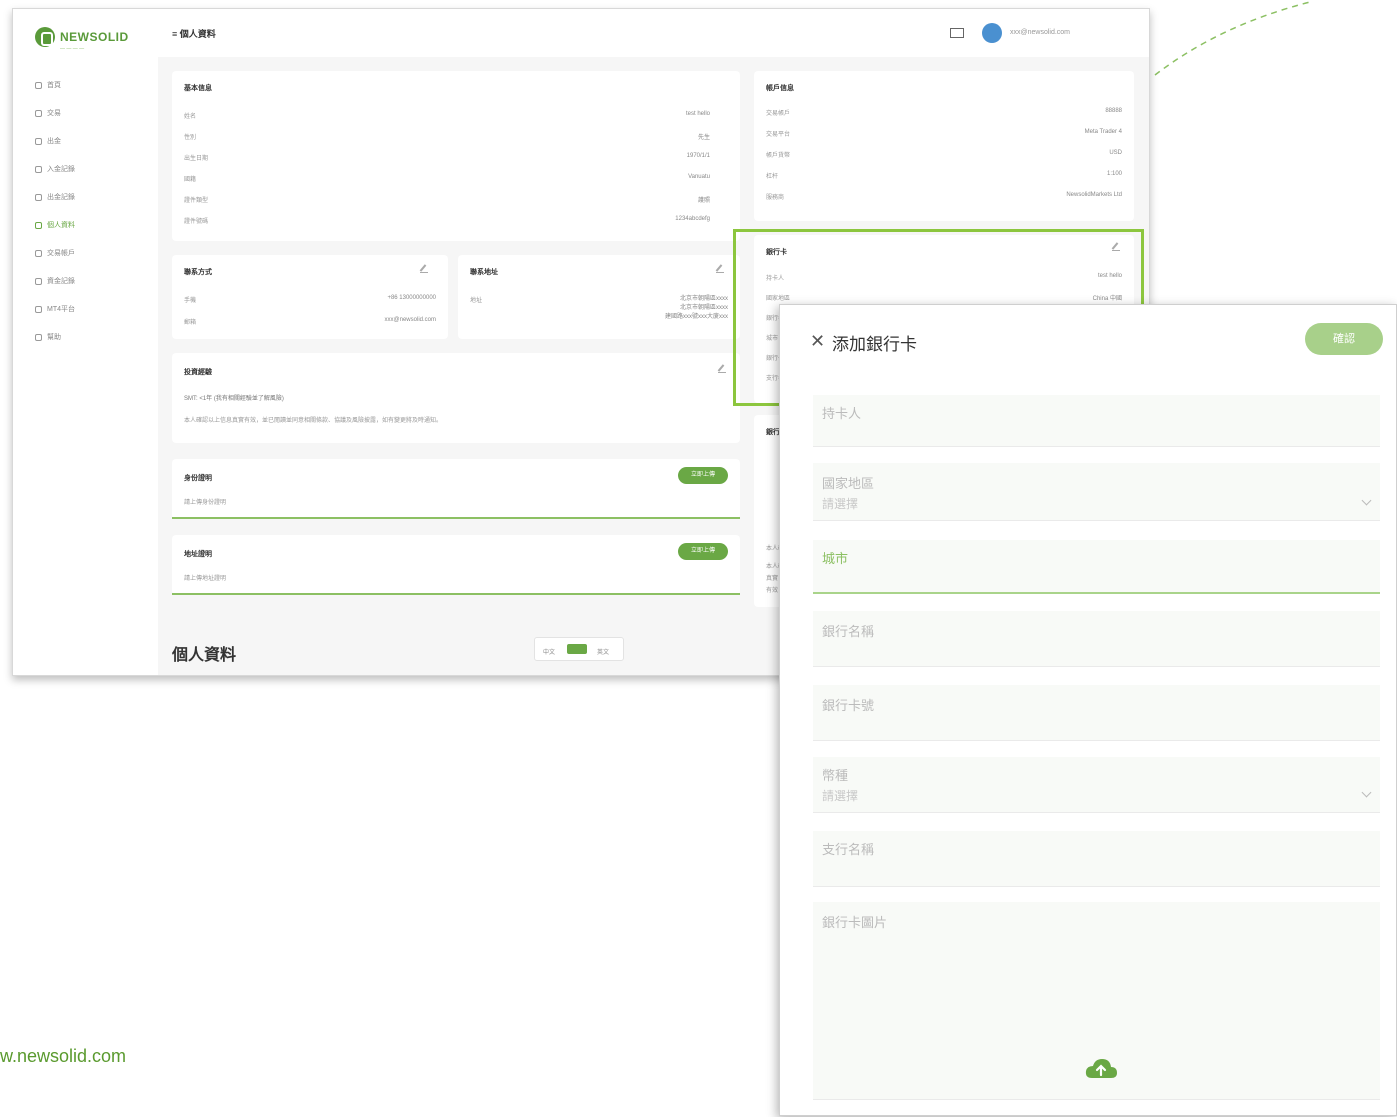  I want to click on toggle-knob, so click(577, 649).